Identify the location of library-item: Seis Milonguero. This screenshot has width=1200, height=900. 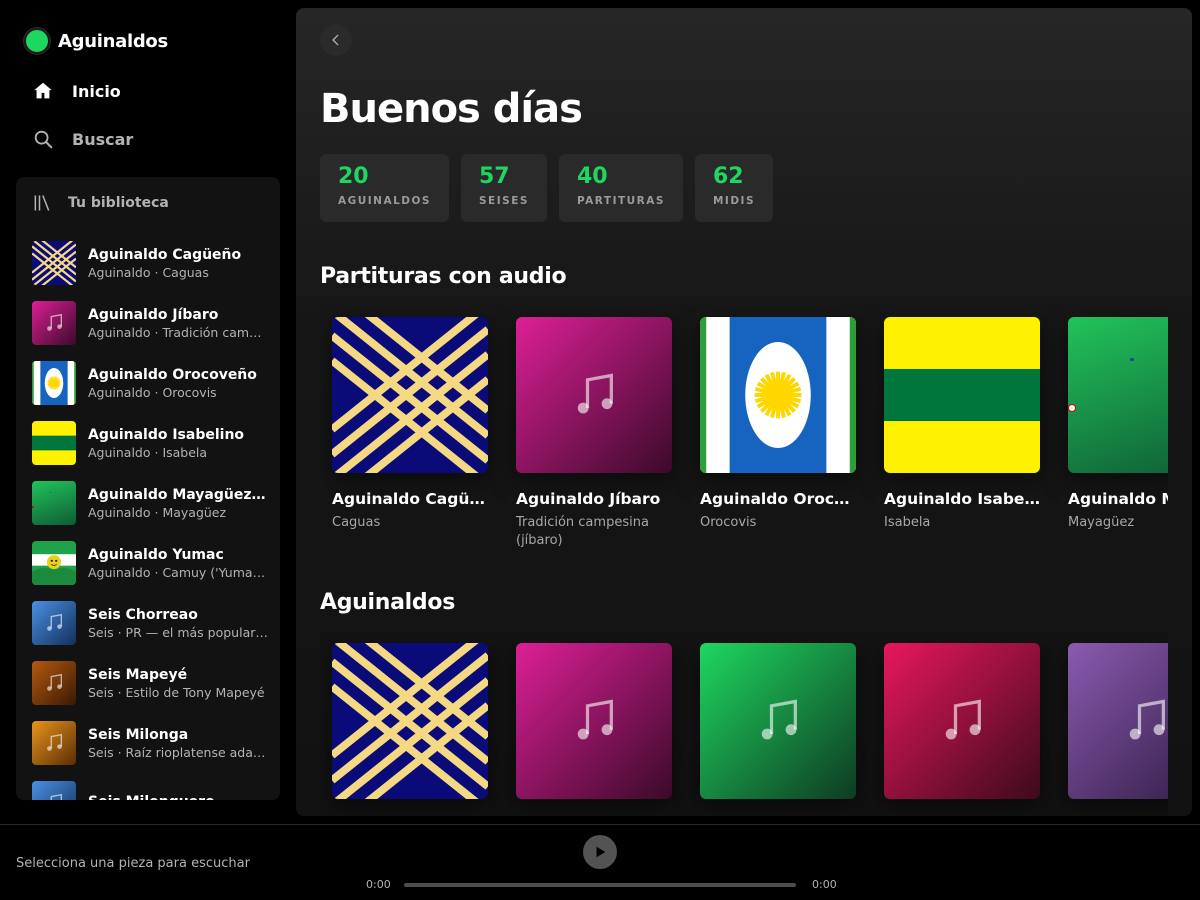
(152, 786).